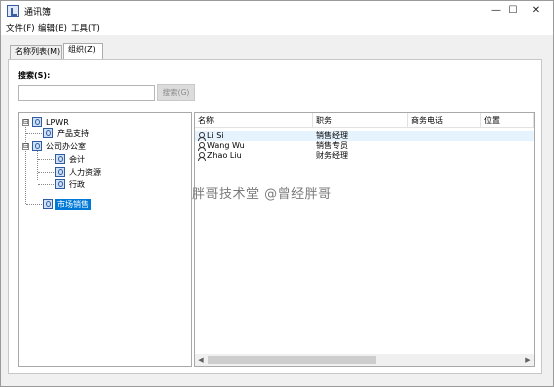  Describe the element at coordinates (57, 122) in the screenshot. I see `tree-node-lpwr: LPWR` at that location.